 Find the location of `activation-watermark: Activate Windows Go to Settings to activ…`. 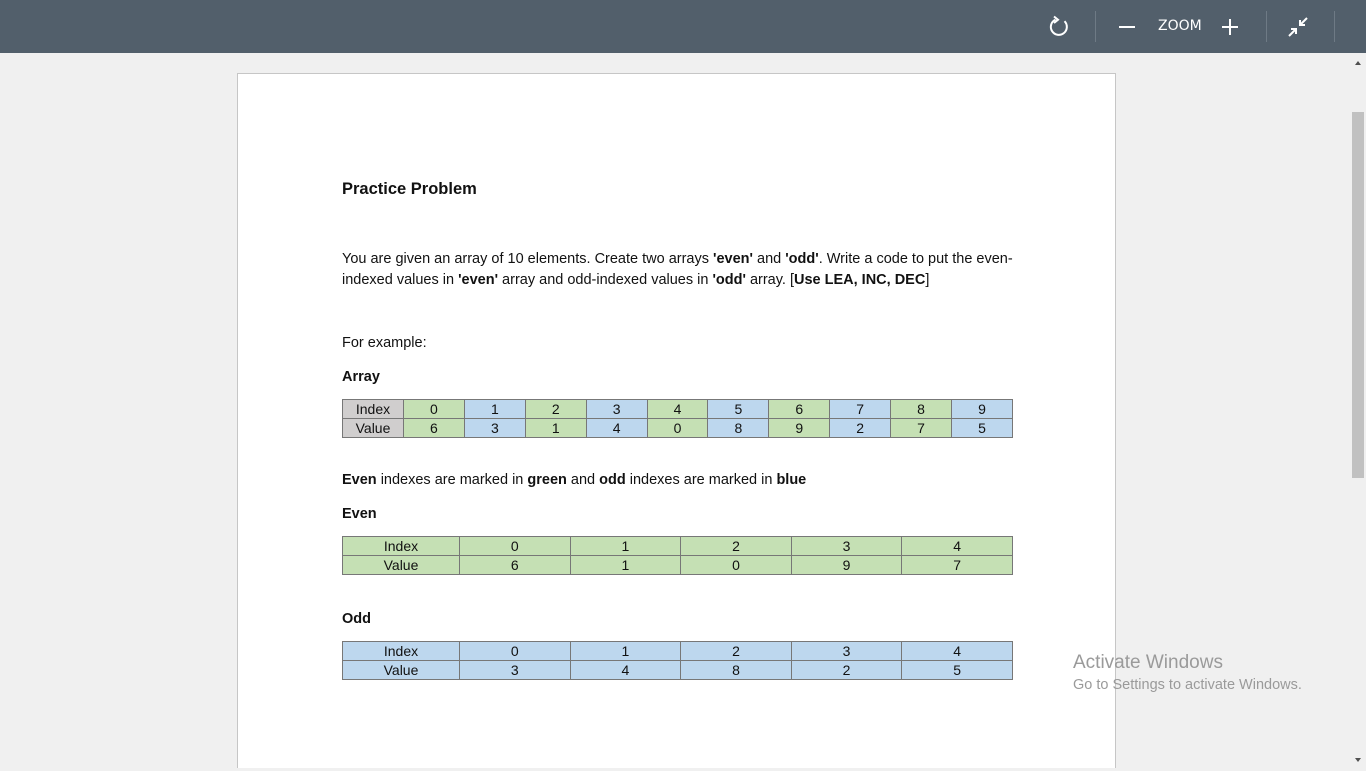

activation-watermark: Activate Windows Go to Settings to activ… is located at coordinates (1187, 672).